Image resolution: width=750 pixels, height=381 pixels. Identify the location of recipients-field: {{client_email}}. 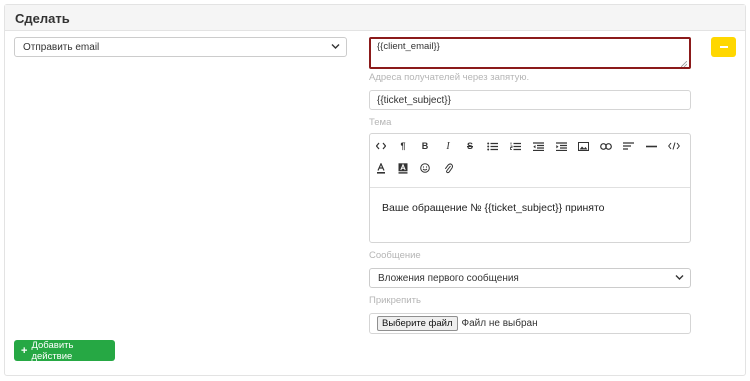
(530, 53).